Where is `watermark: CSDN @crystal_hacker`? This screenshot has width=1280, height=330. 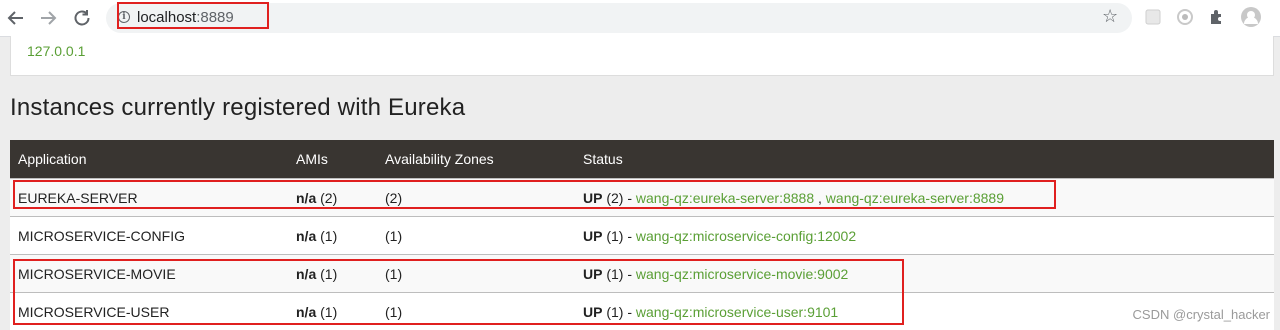
watermark: CSDN @crystal_hacker is located at coordinates (1201, 314).